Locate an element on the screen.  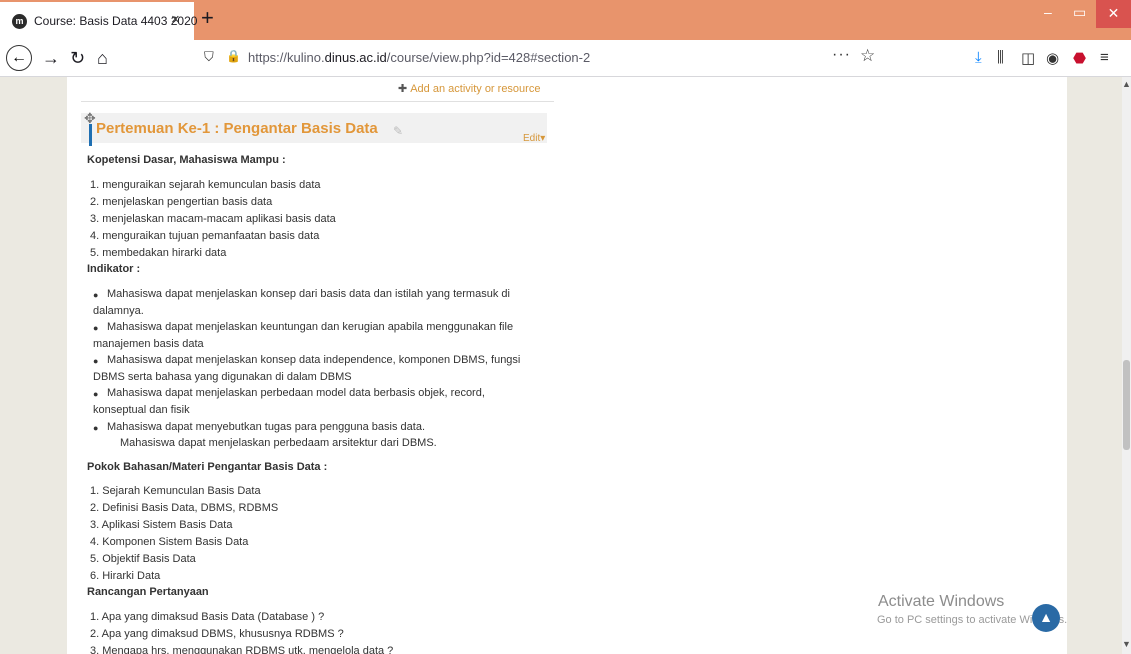
section-highlight-bar is located at coordinates (90, 135).